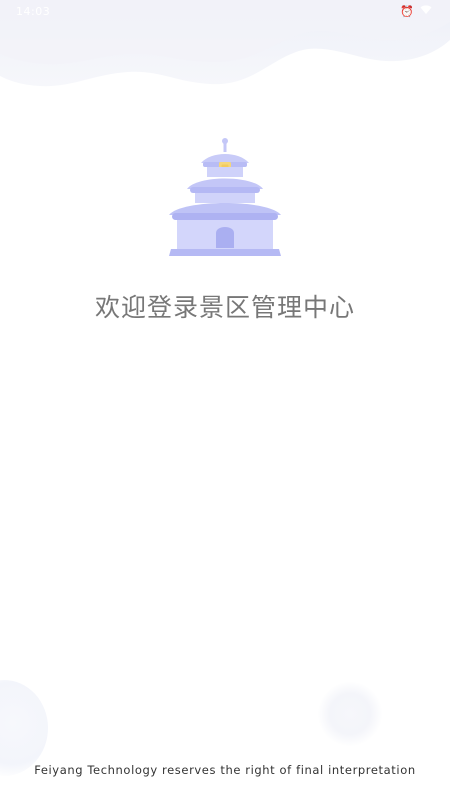  Describe the element at coordinates (426, 11) in the screenshot. I see `wifi-icon` at that location.